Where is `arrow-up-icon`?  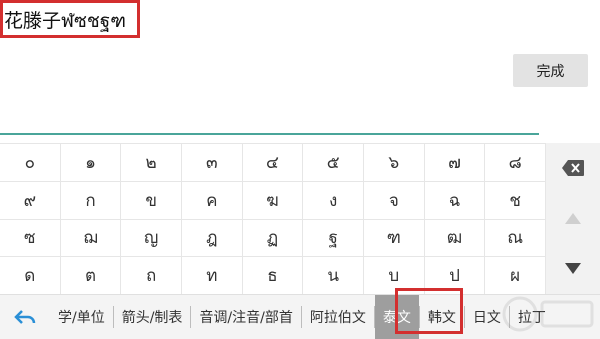
arrow-up-icon is located at coordinates (573, 219).